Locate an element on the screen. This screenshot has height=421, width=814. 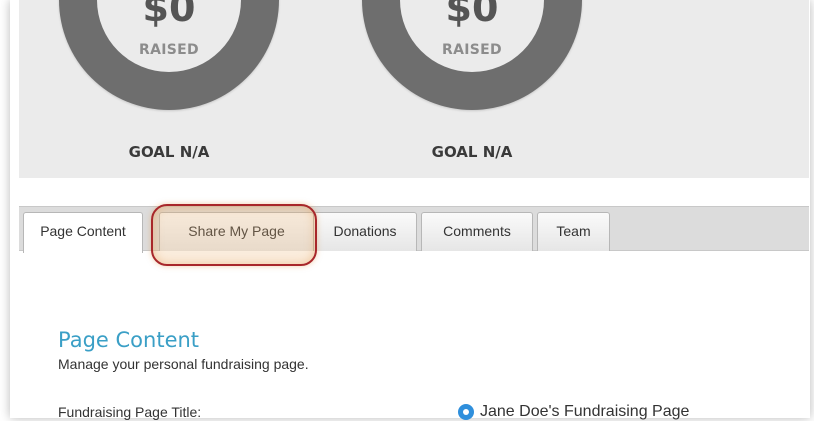
personal-raised-gauge: $0 RAISED is located at coordinates (169, 55).